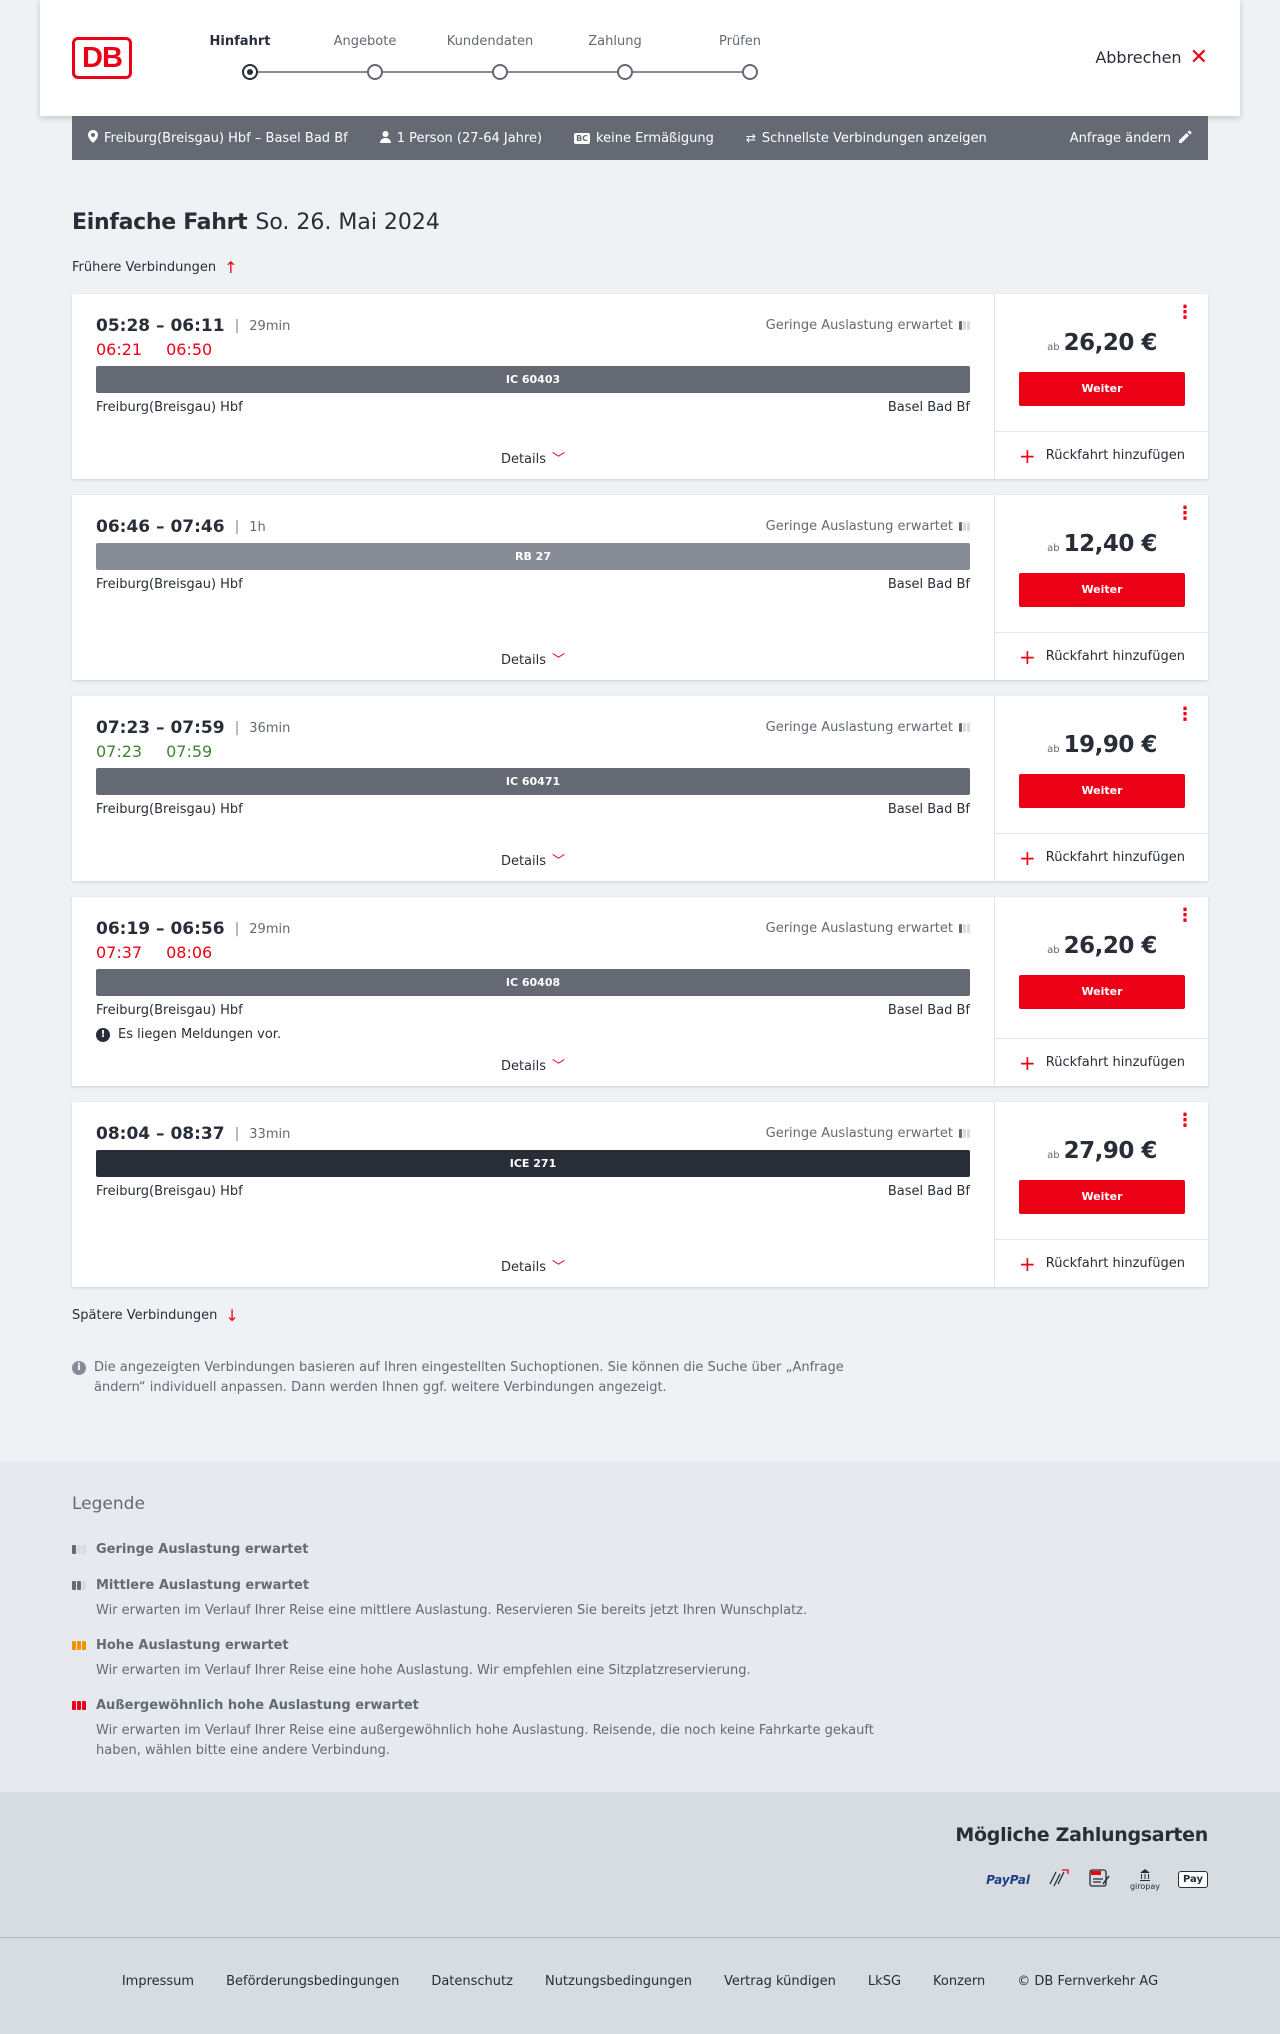  I want to click on db-logo: DB, so click(102, 58).